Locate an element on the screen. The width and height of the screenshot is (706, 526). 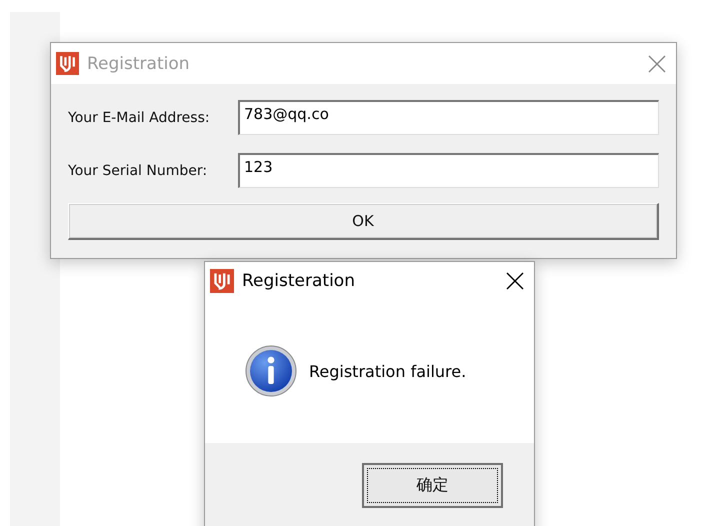
ok-button: OK is located at coordinates (363, 221).